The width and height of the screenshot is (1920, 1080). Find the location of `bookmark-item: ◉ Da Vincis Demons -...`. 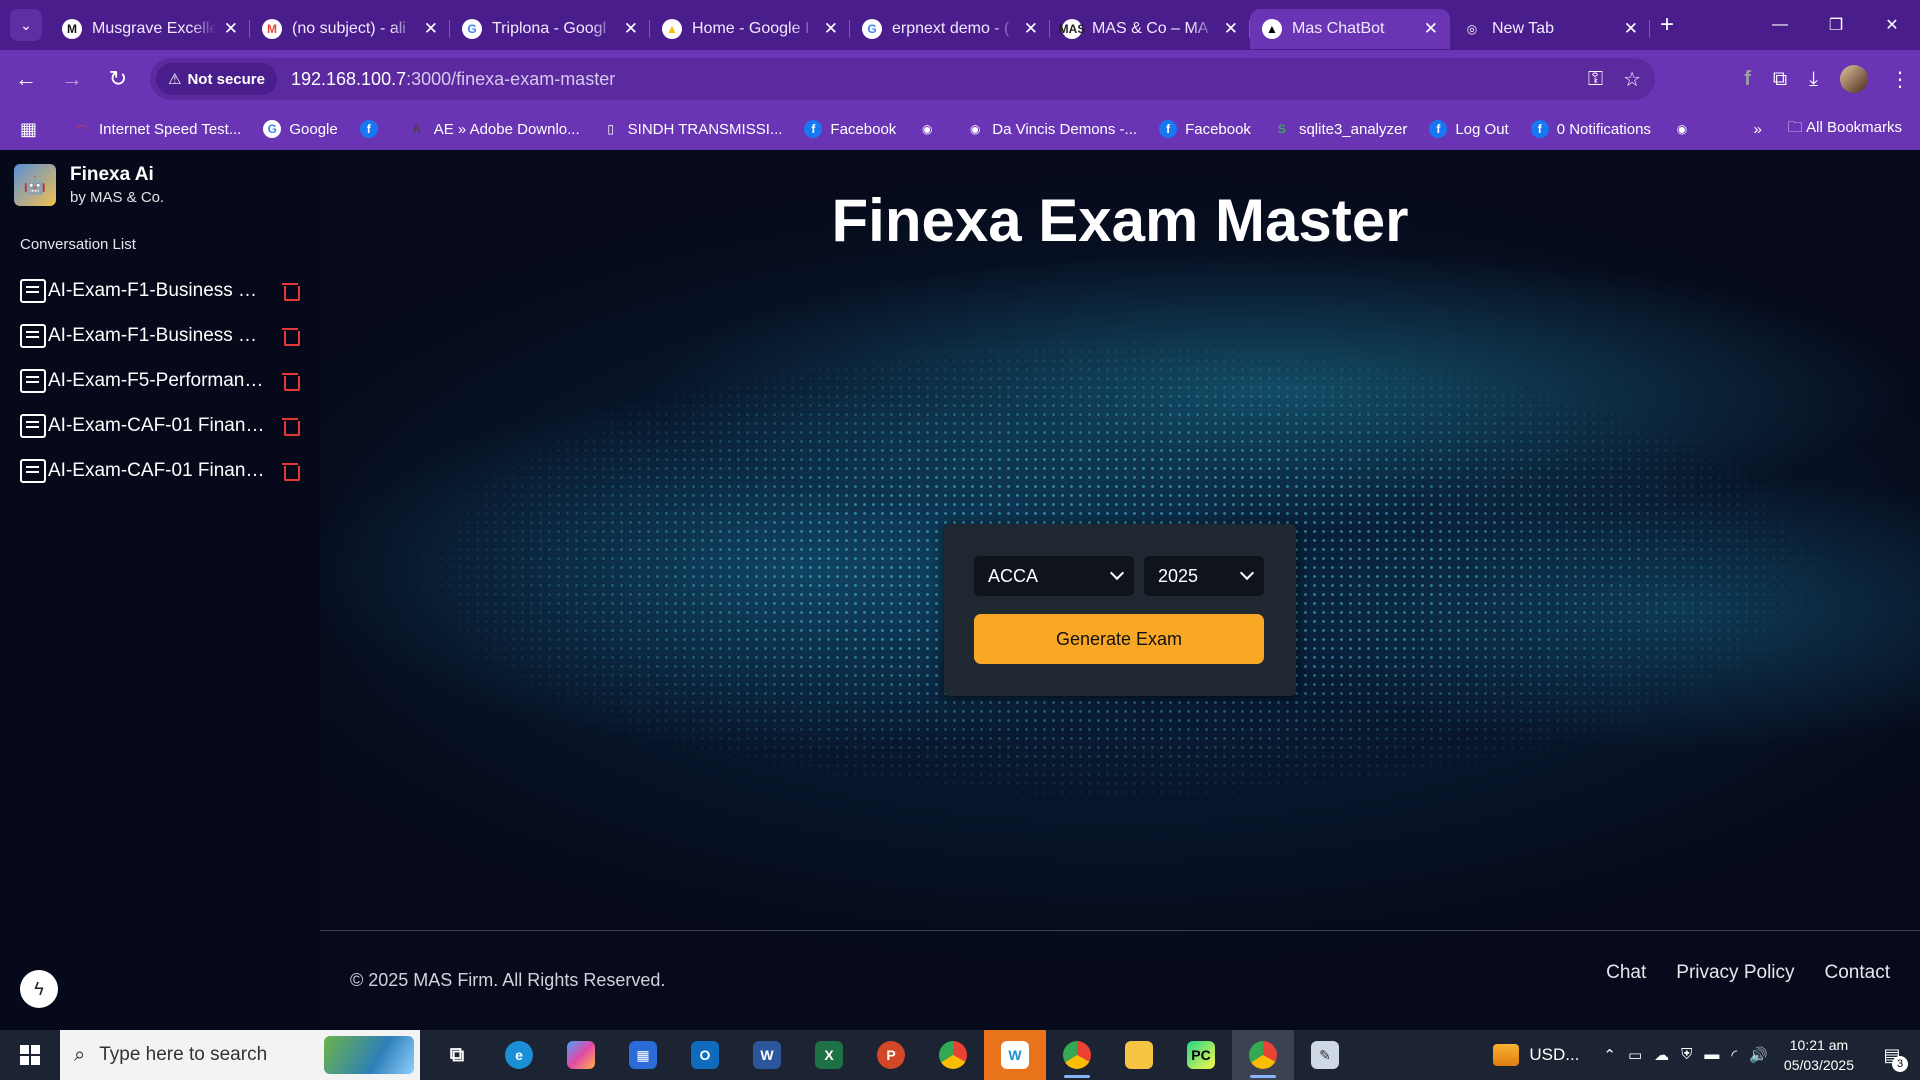

bookmark-item: ◉ Da Vincis Demons -... is located at coordinates (1051, 129).